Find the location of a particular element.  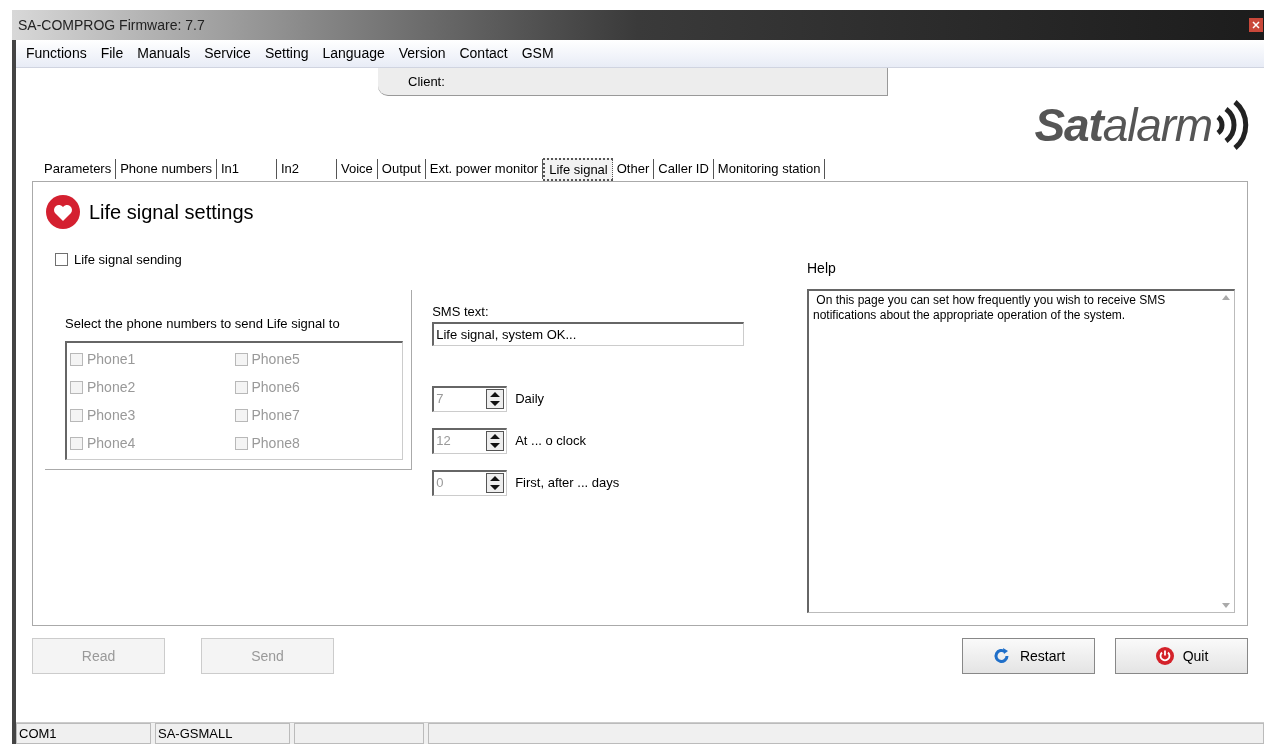

sms-label: SMS text: is located at coordinates (461, 312).